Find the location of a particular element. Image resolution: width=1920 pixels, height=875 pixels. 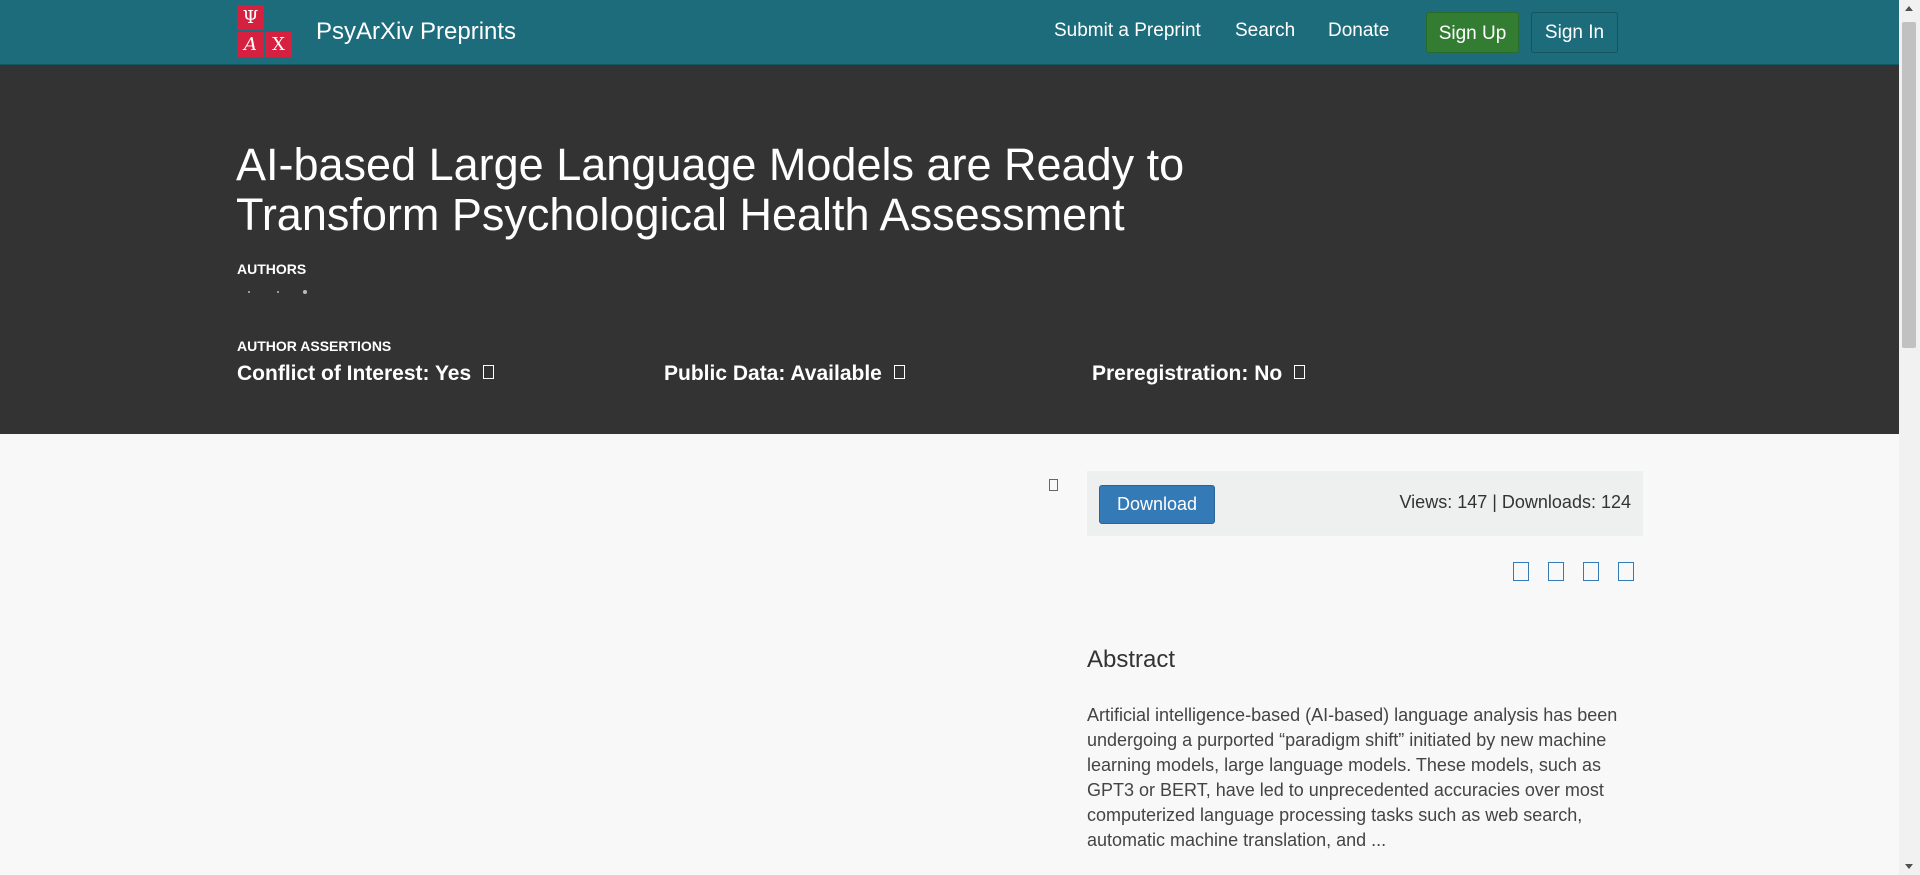

logo-psi-tile: Ψ is located at coordinates (250, 17).